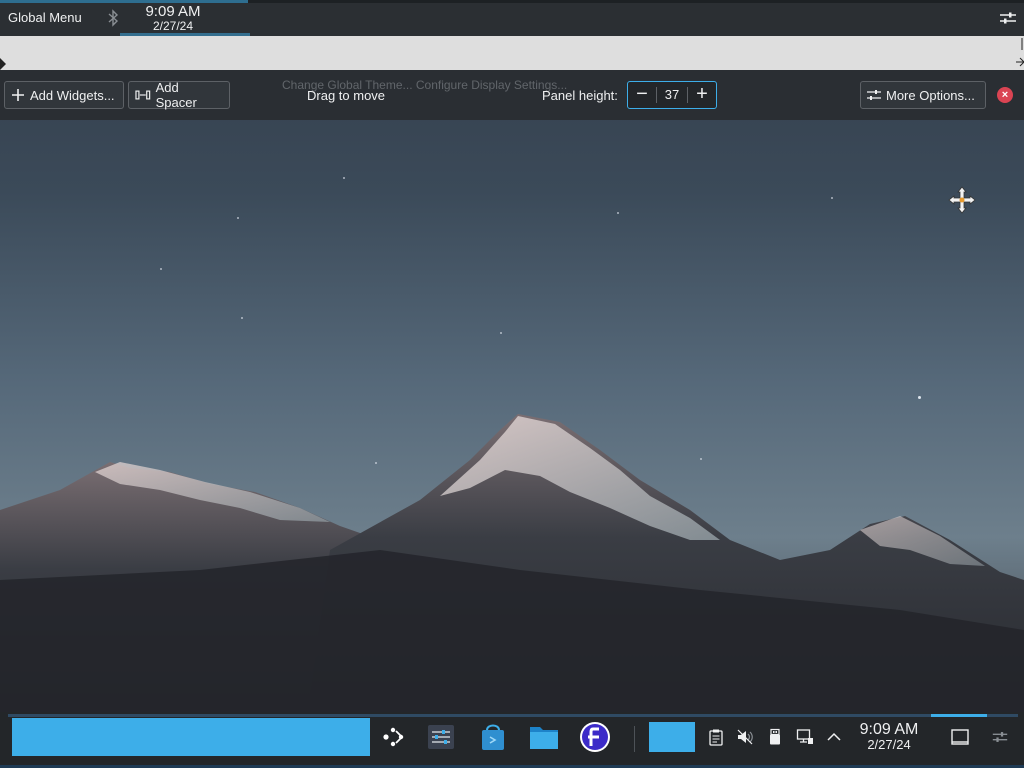  I want to click on move-cursor-icon, so click(962, 200).